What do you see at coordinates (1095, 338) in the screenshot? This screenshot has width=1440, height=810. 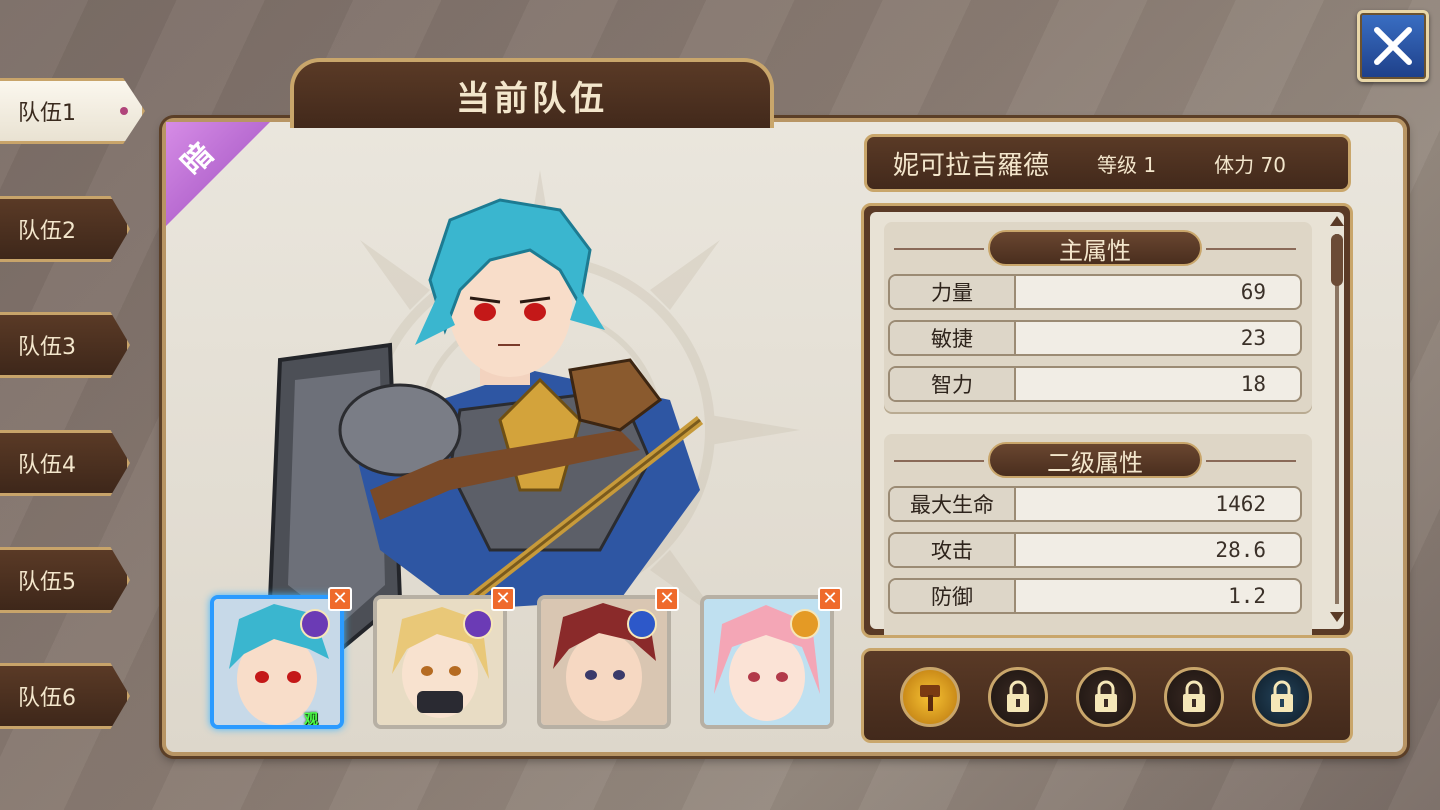 I see `stat-row-agility: 敏捷 23` at bounding box center [1095, 338].